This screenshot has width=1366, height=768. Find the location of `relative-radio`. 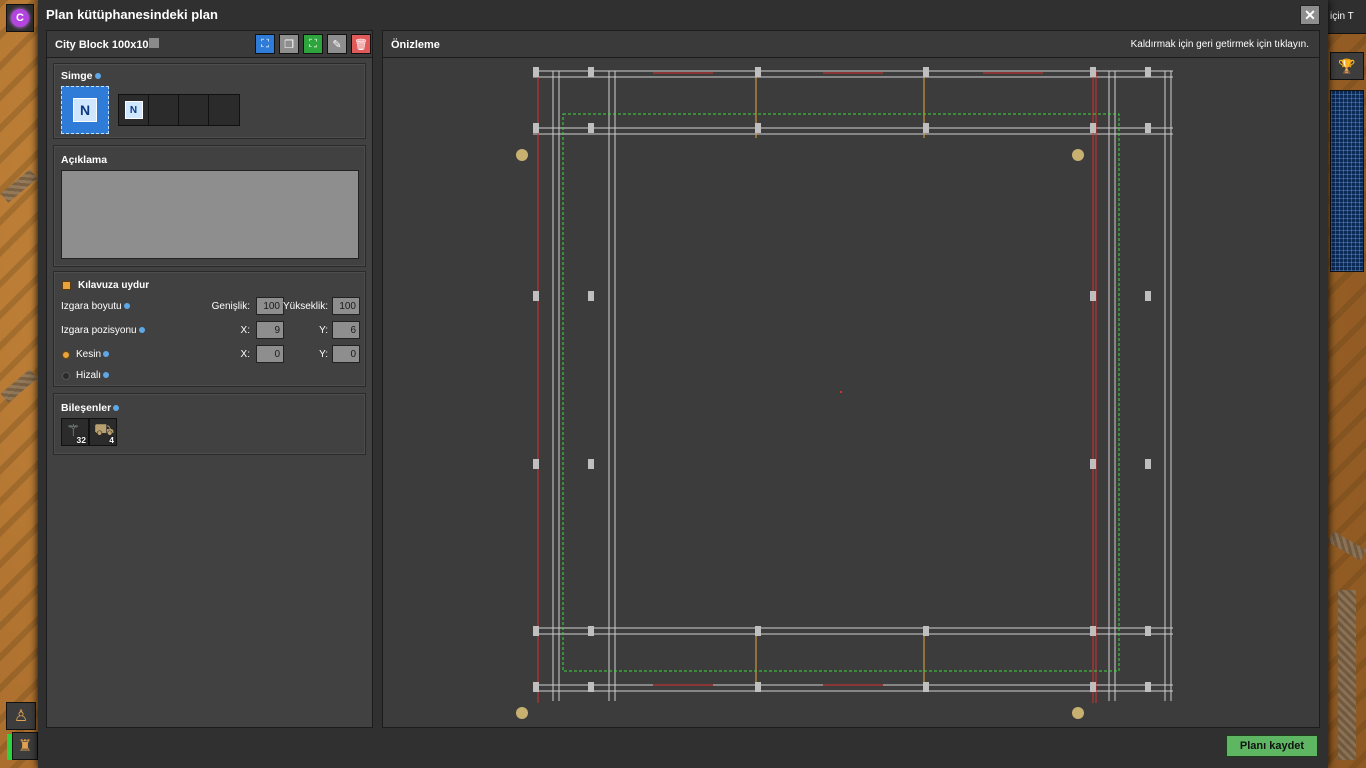

relative-radio is located at coordinates (66, 376).